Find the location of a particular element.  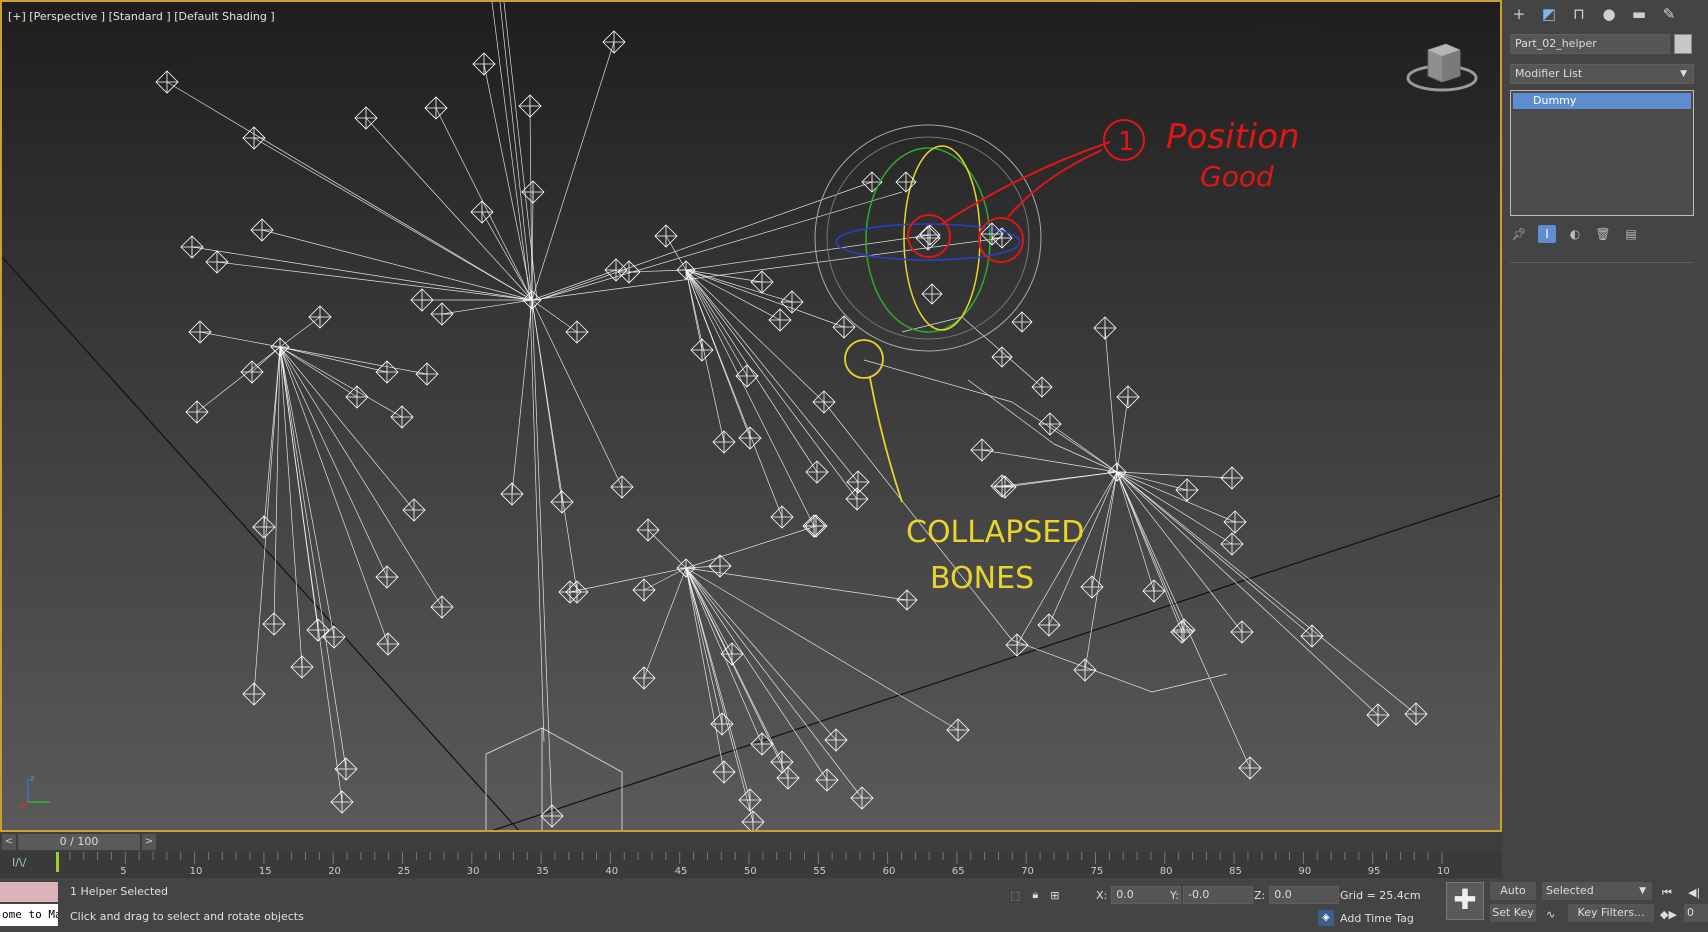

set-keys-button: ✚ is located at coordinates (1465, 901).